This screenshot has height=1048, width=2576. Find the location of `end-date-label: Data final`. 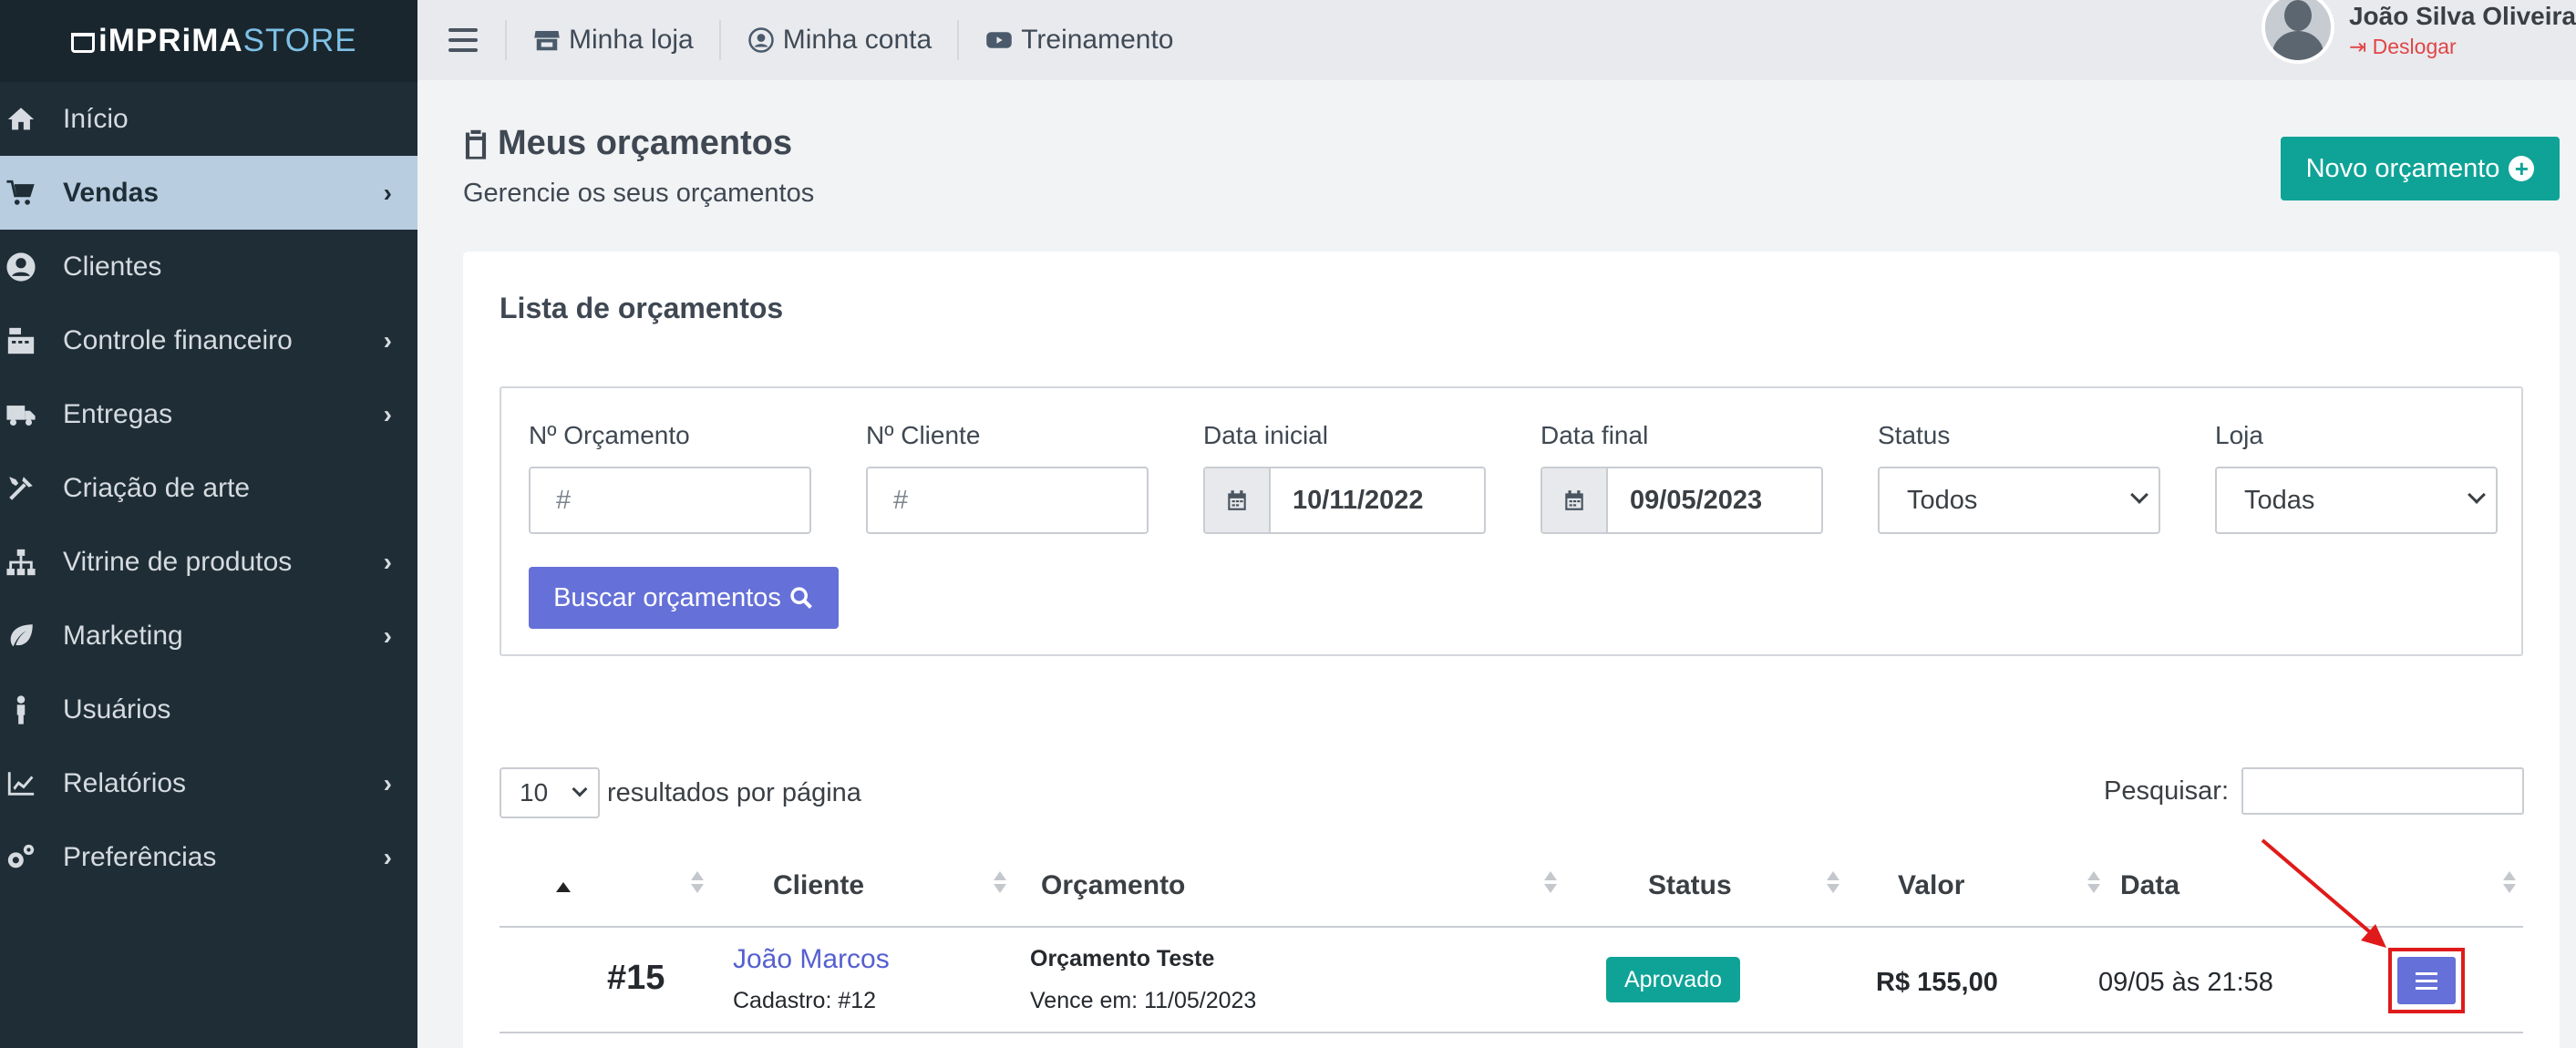

end-date-label: Data final is located at coordinates (1594, 435).